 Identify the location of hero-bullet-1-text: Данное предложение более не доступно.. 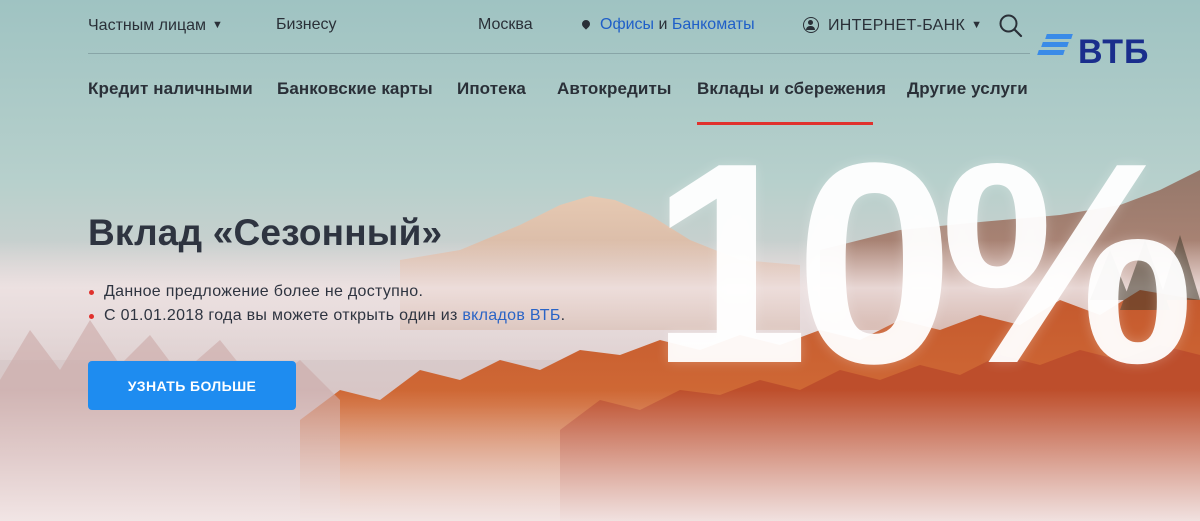
(264, 291).